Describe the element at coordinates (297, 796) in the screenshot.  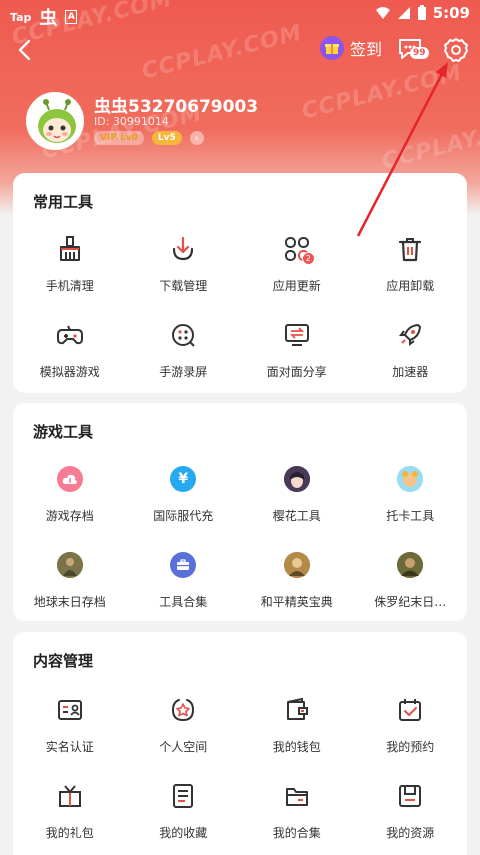
I see `folder-icon` at that location.